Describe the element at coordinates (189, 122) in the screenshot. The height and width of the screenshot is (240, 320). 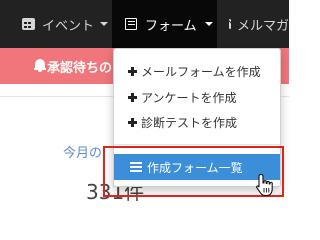
I see `menu-item-label: 診断テストを作成` at that location.